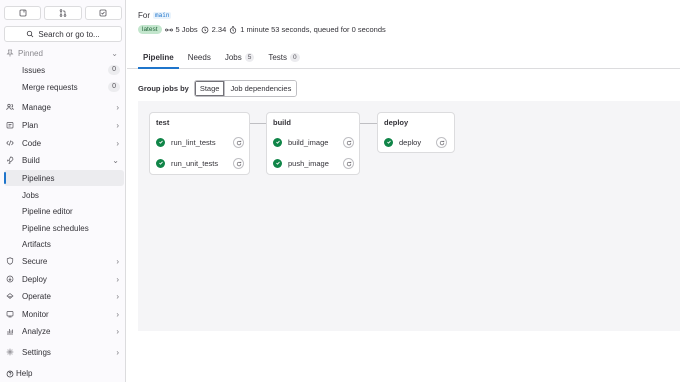 The width and height of the screenshot is (680, 382). Describe the element at coordinates (10, 373) in the screenshot. I see `help-icon` at that location.